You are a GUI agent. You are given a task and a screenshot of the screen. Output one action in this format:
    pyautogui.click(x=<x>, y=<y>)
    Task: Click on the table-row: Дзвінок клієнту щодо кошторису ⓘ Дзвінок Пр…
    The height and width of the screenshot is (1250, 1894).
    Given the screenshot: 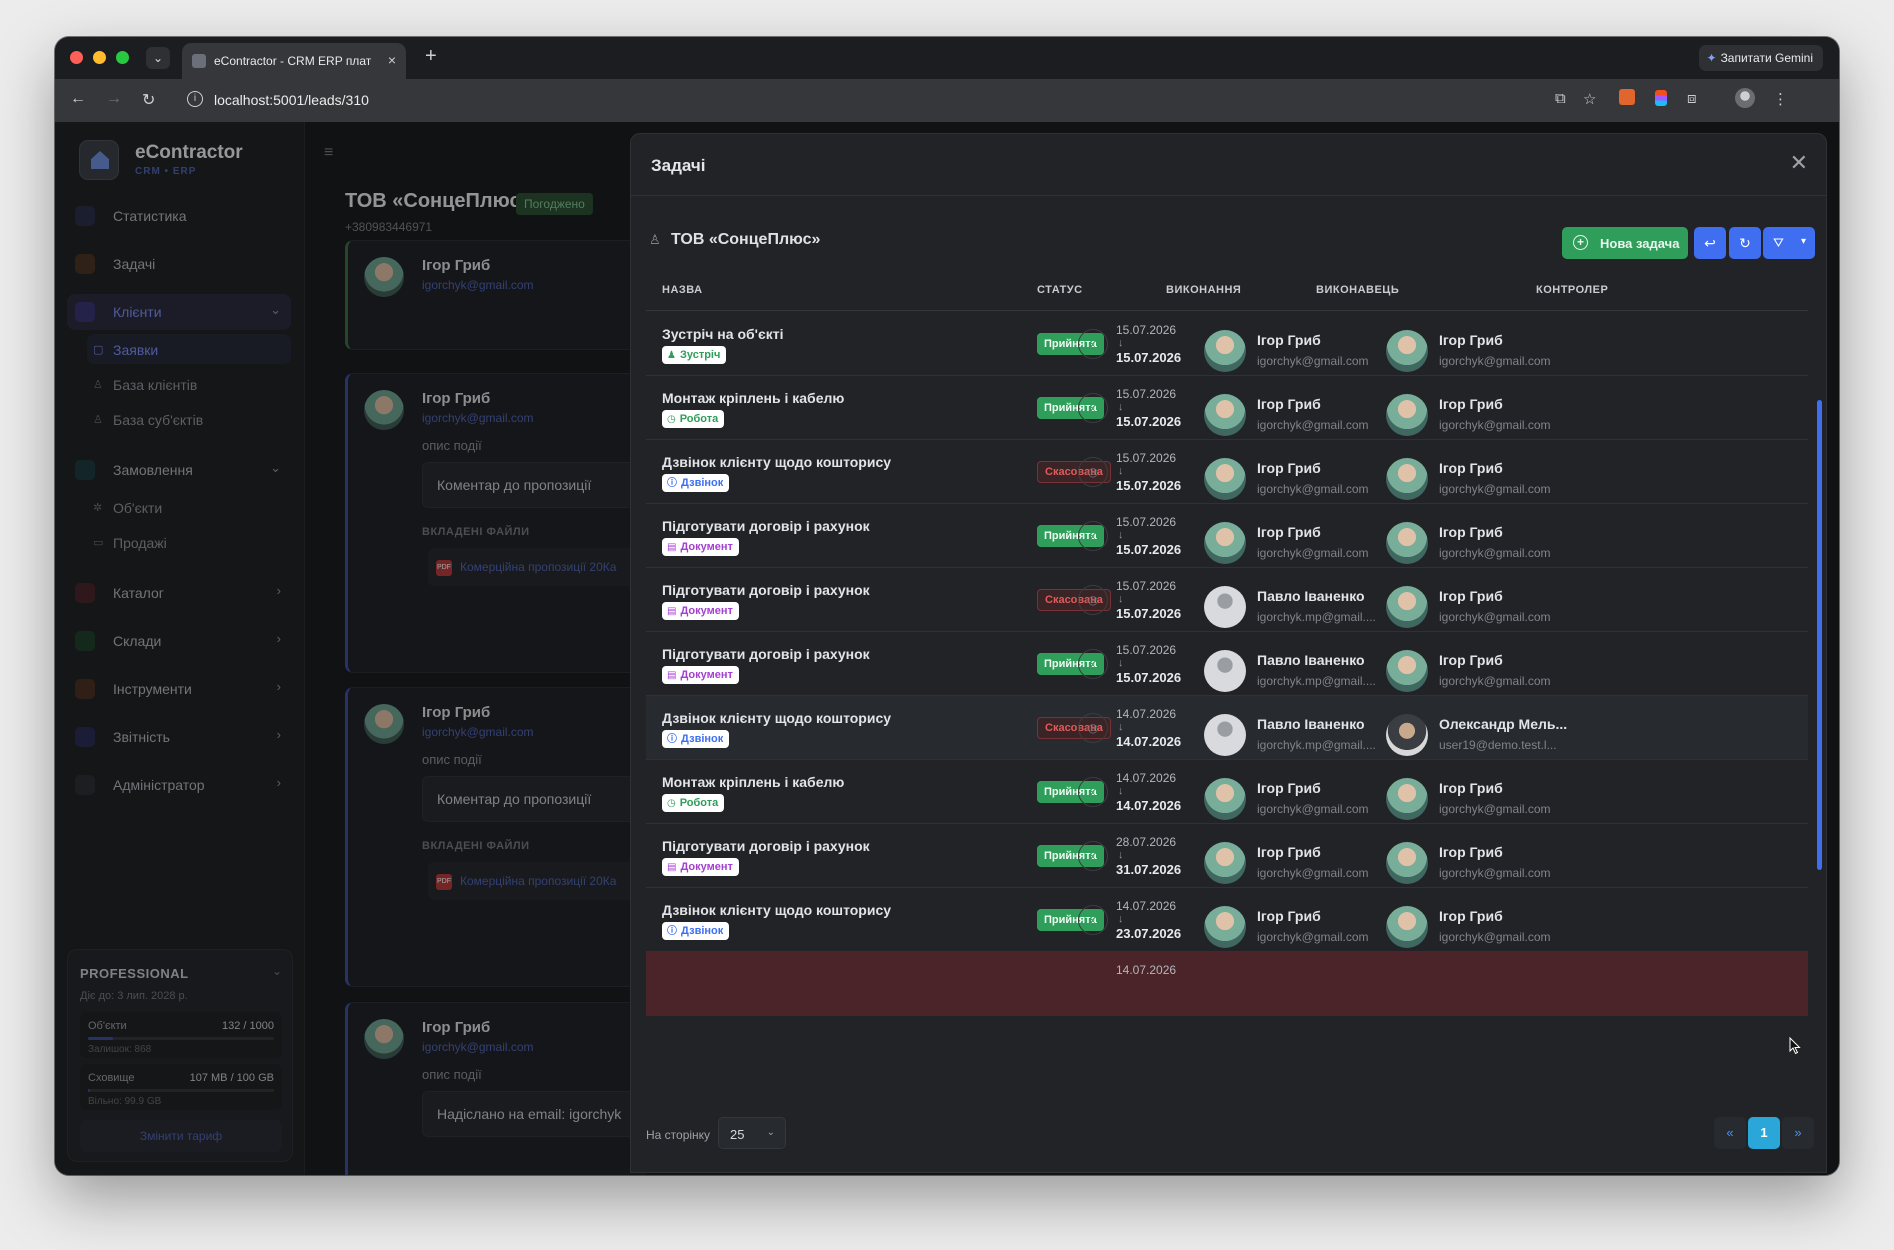 What is the action you would take?
    pyautogui.click(x=1227, y=920)
    